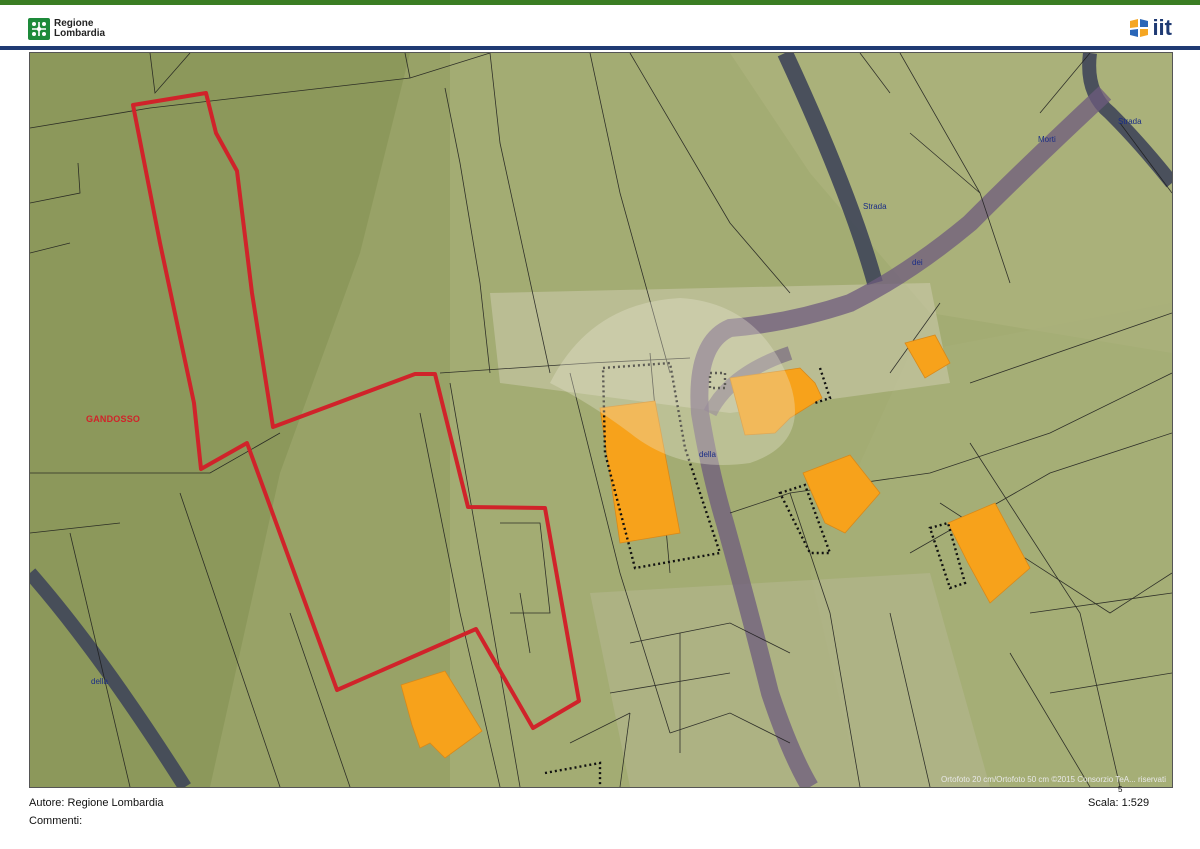  Describe the element at coordinates (917, 262) in the screenshot. I see `street-label-dei: dei` at that location.